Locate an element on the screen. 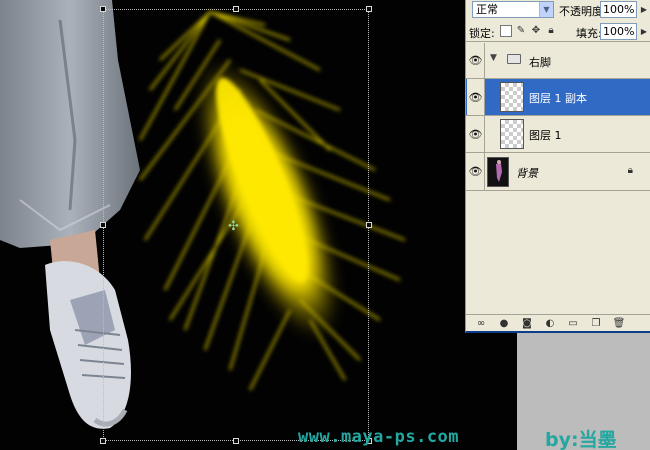 This screenshot has height=450, width=650. blend-row: 正常 ▼ 不透明度: 100% ▶ is located at coordinates (558, 10).